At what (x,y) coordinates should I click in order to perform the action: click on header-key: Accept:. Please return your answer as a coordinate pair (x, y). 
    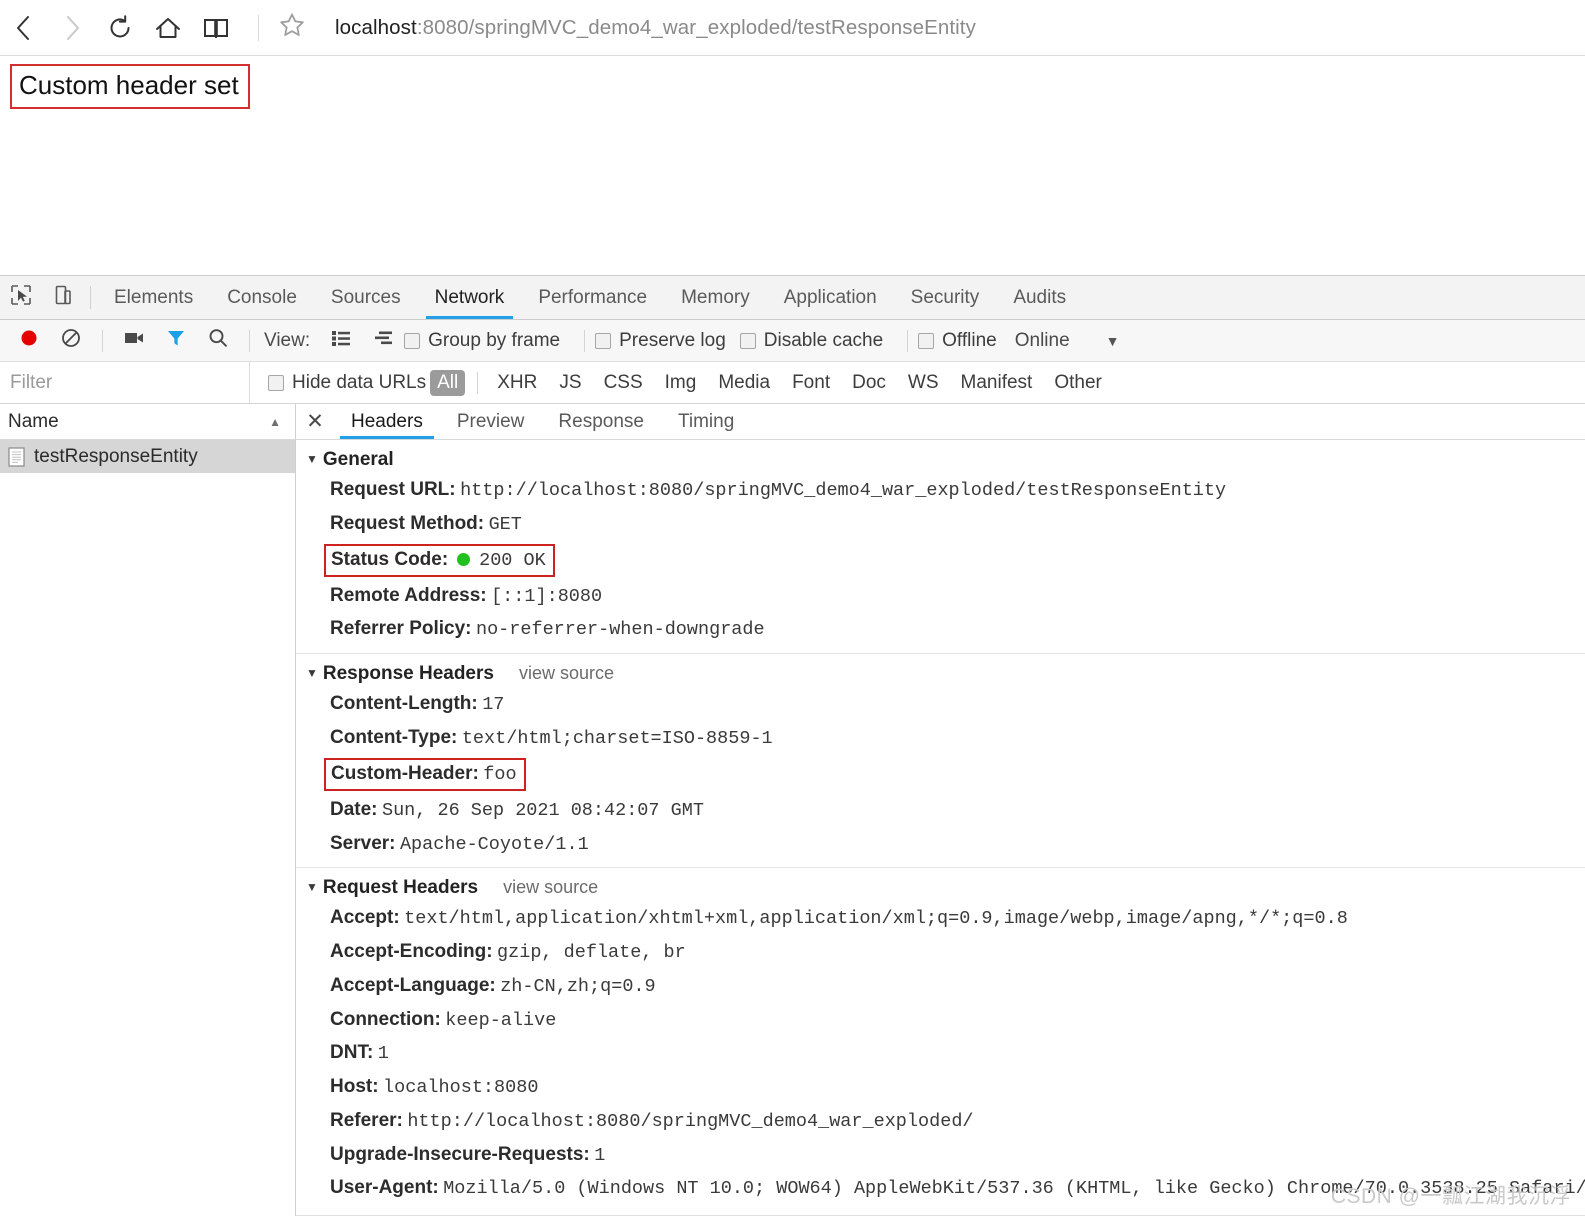
    Looking at the image, I should click on (365, 918).